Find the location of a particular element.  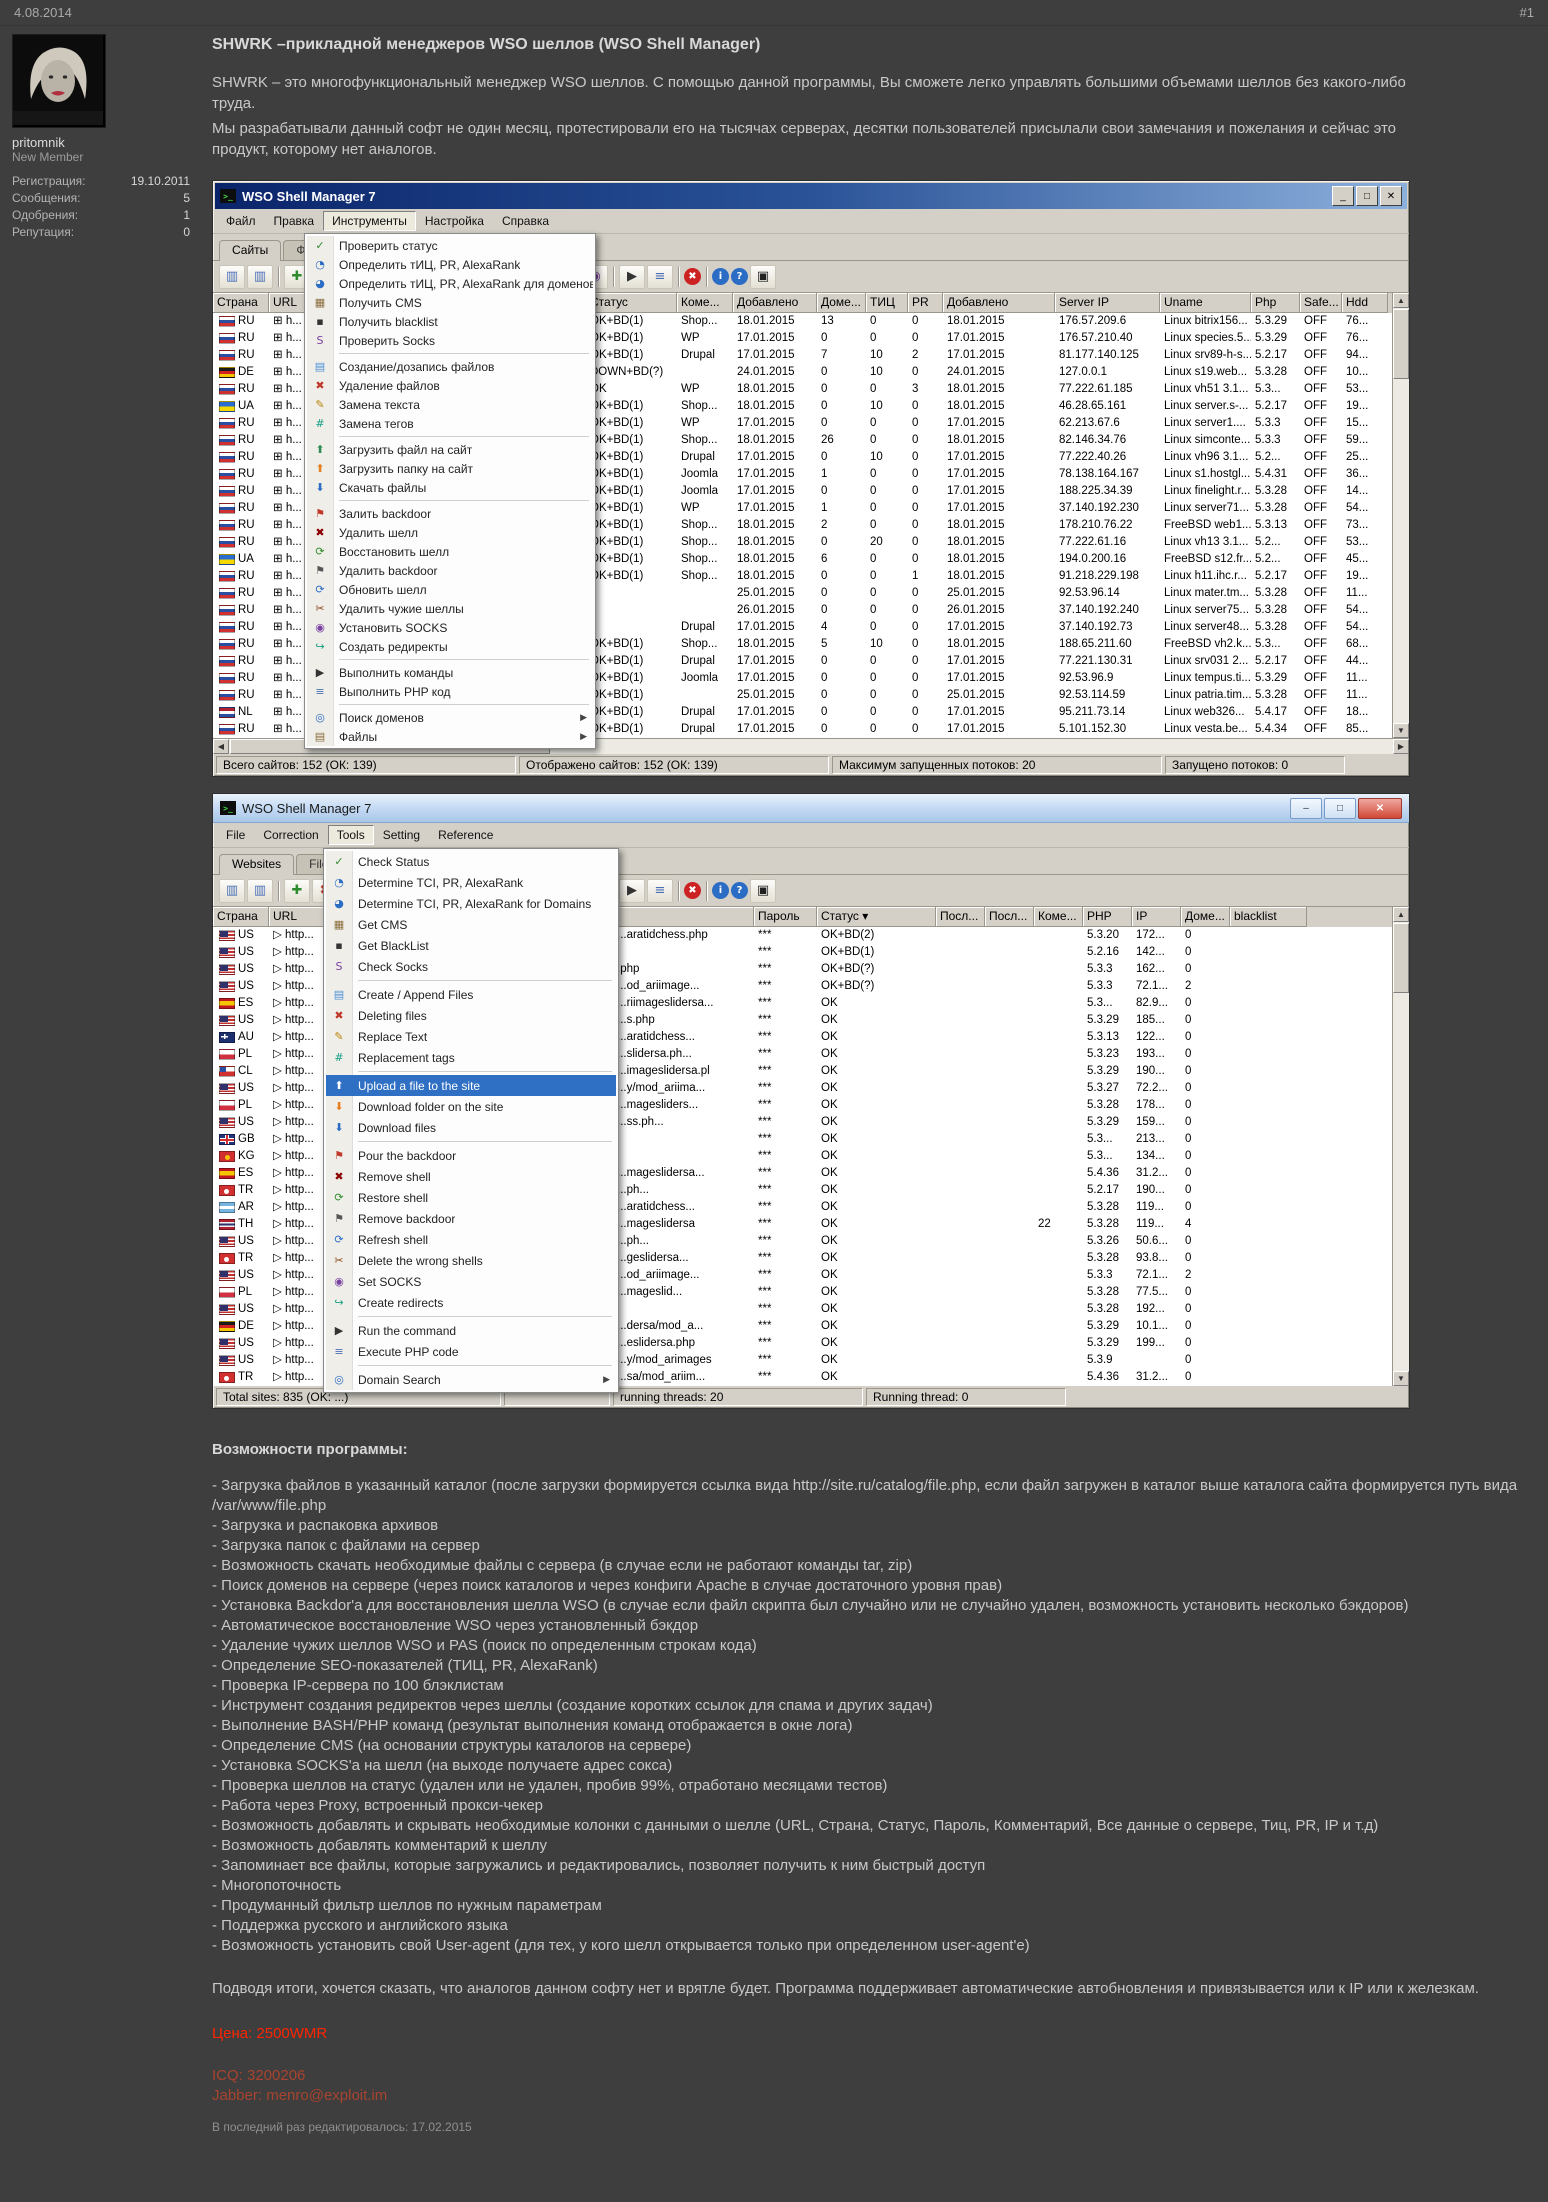

column-header: Hdd is located at coordinates (1365, 303).